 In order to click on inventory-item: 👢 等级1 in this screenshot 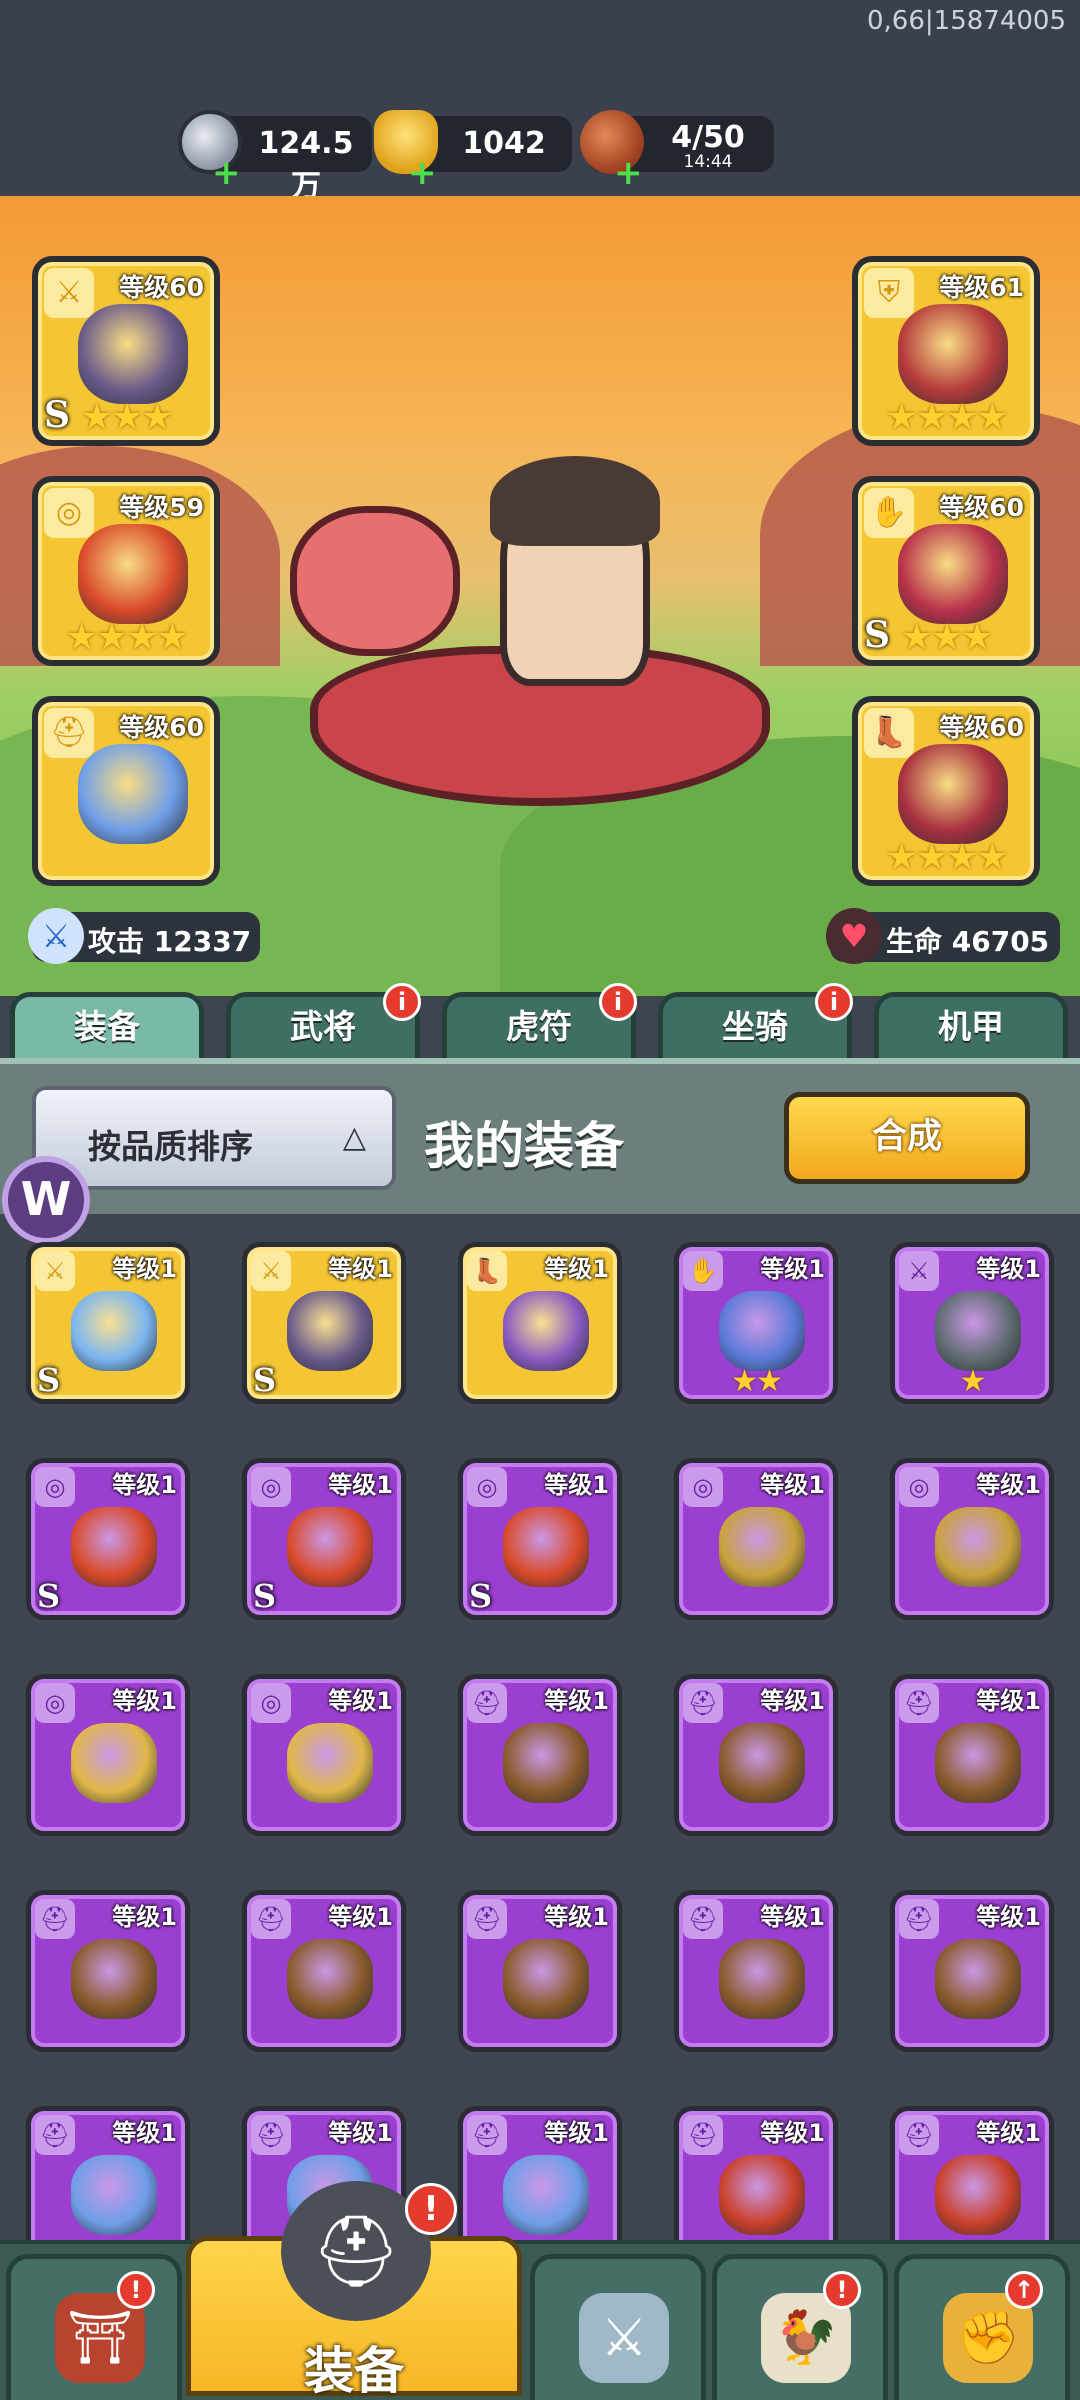, I will do `click(540, 1323)`.